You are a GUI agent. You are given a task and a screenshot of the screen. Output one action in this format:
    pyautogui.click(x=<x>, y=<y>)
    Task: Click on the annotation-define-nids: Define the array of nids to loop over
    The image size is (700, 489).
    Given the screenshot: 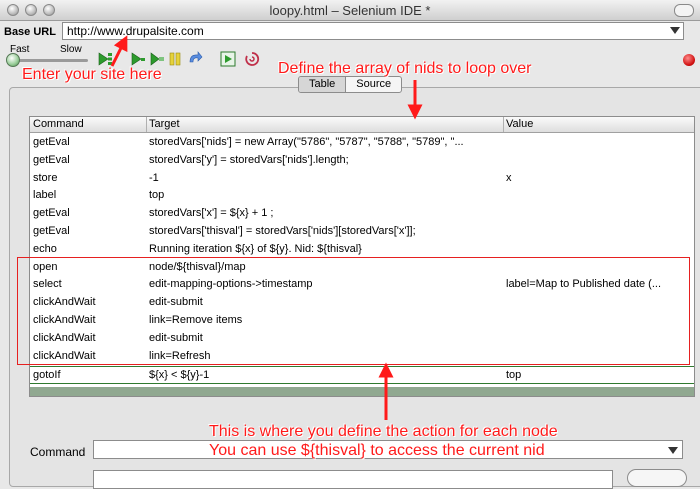 What is the action you would take?
    pyautogui.click(x=405, y=68)
    